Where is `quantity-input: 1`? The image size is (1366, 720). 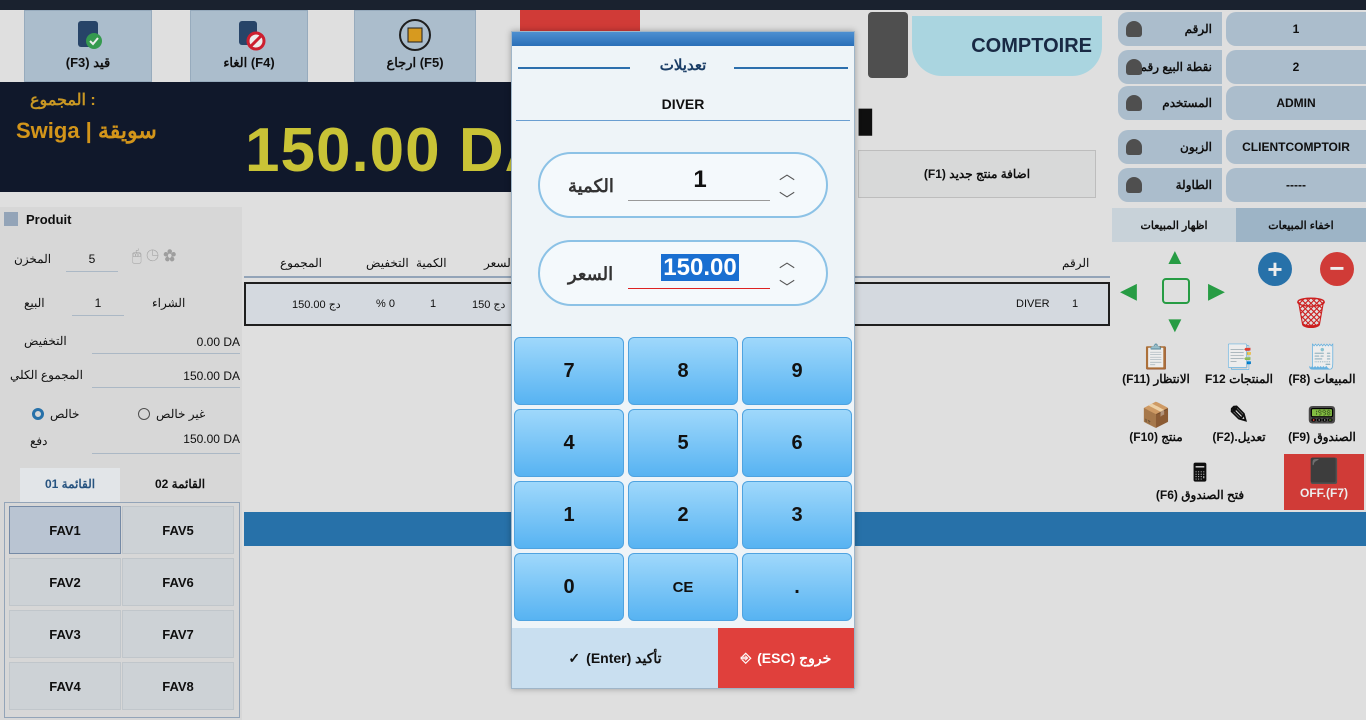
quantity-input: 1 is located at coordinates (700, 180).